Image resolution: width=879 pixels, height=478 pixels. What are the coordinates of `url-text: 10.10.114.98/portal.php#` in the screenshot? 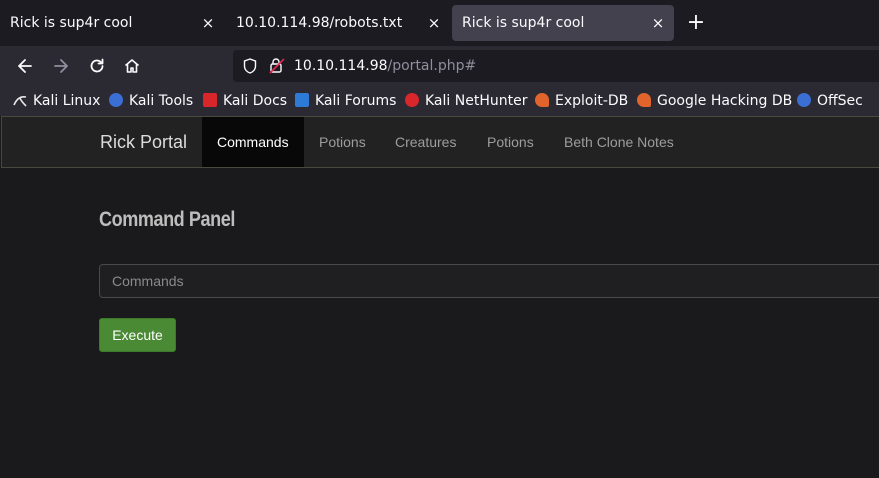 It's located at (385, 66).